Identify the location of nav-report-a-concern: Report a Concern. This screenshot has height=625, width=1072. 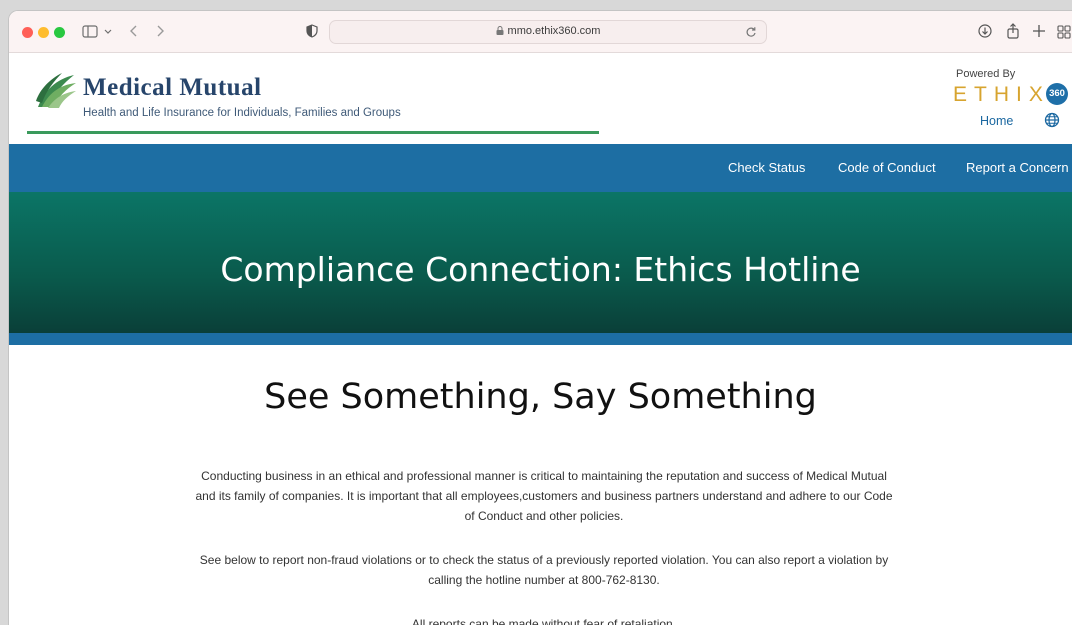
(1017, 167).